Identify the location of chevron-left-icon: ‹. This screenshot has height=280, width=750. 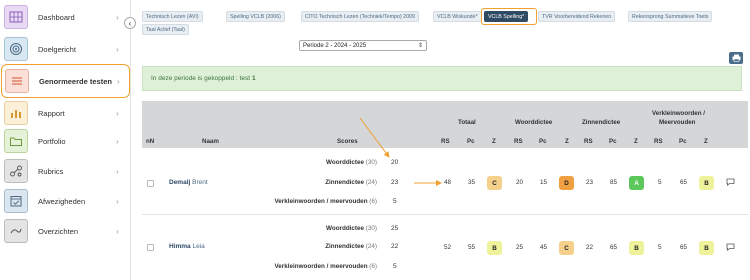
(130, 23).